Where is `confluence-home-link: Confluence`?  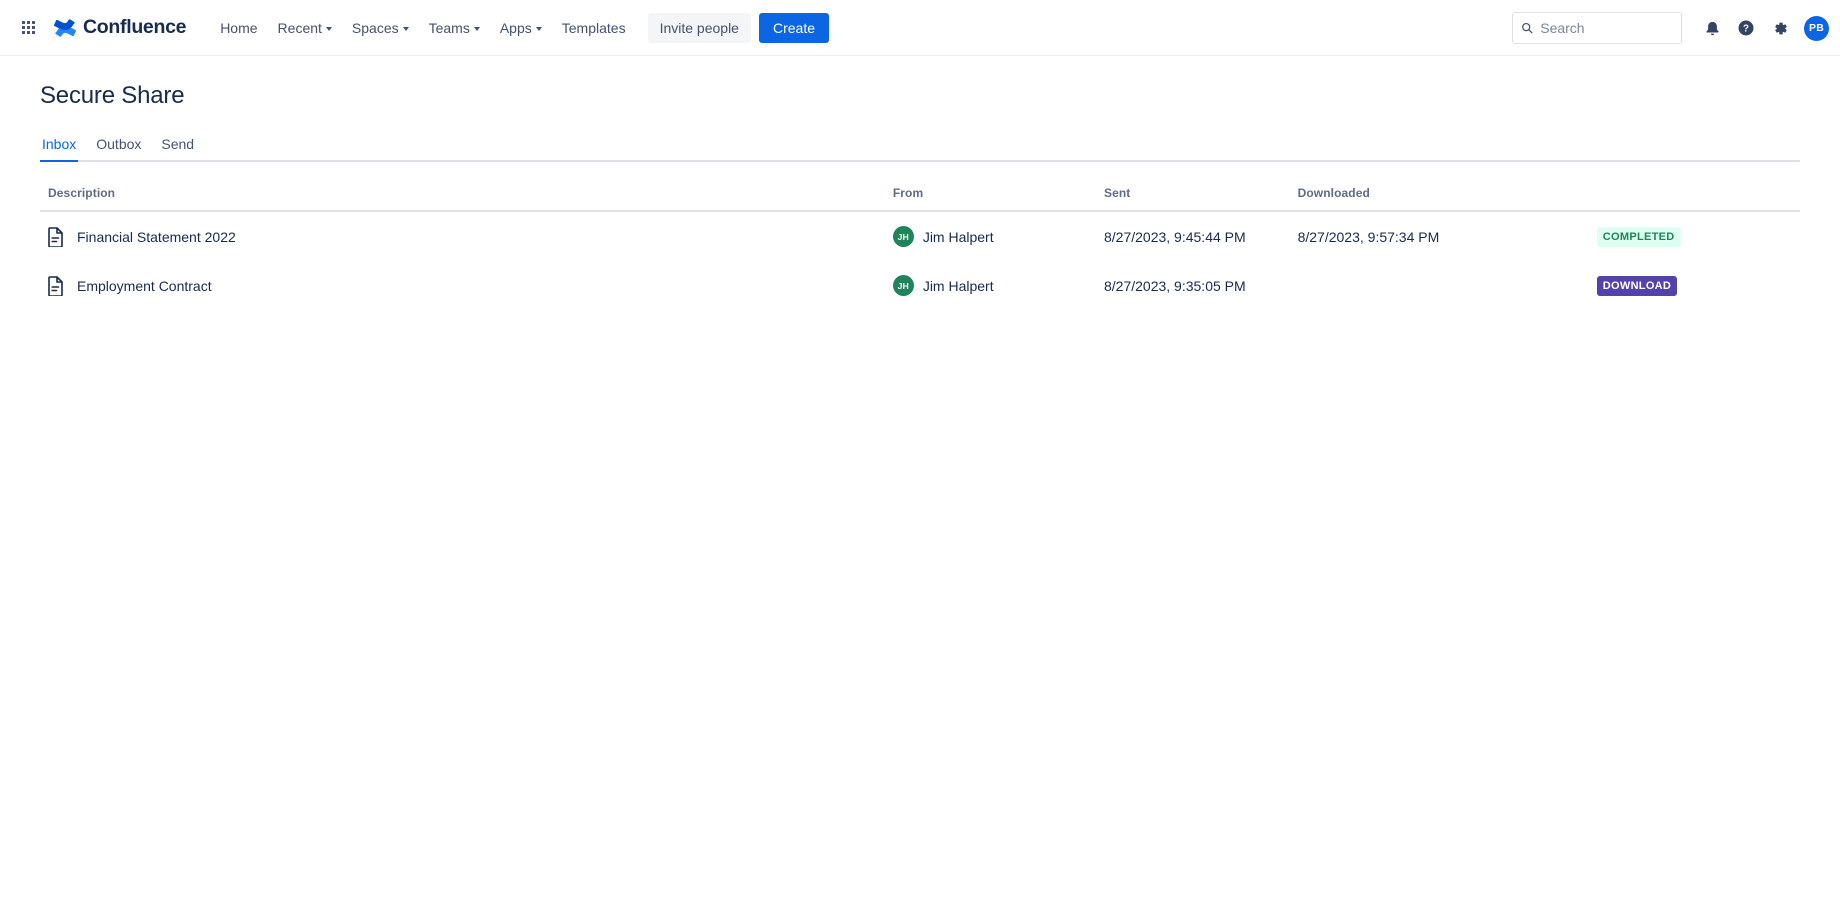
confluence-home-link: Confluence is located at coordinates (122, 27).